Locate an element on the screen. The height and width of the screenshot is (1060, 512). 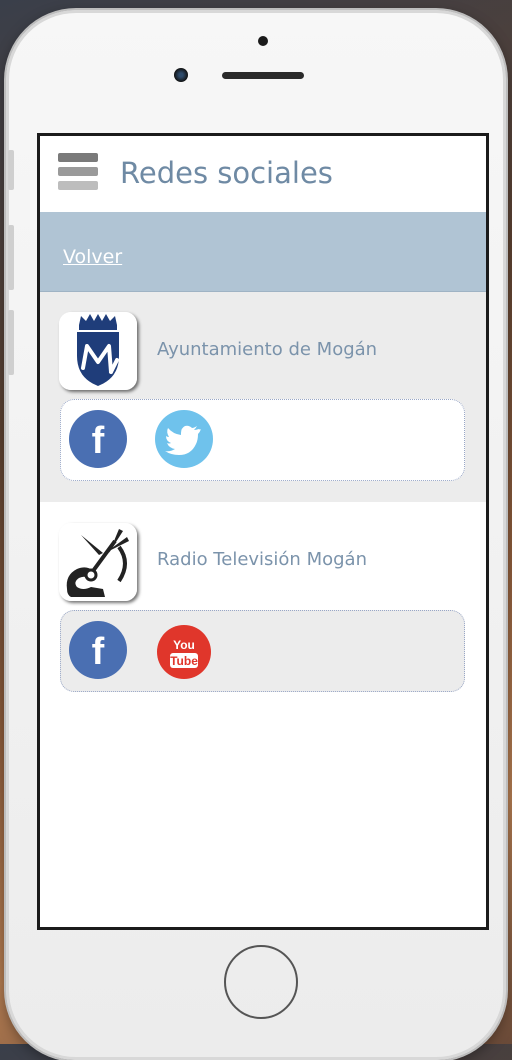
youtube-badge-bottom: Tube is located at coordinates (184, 661).